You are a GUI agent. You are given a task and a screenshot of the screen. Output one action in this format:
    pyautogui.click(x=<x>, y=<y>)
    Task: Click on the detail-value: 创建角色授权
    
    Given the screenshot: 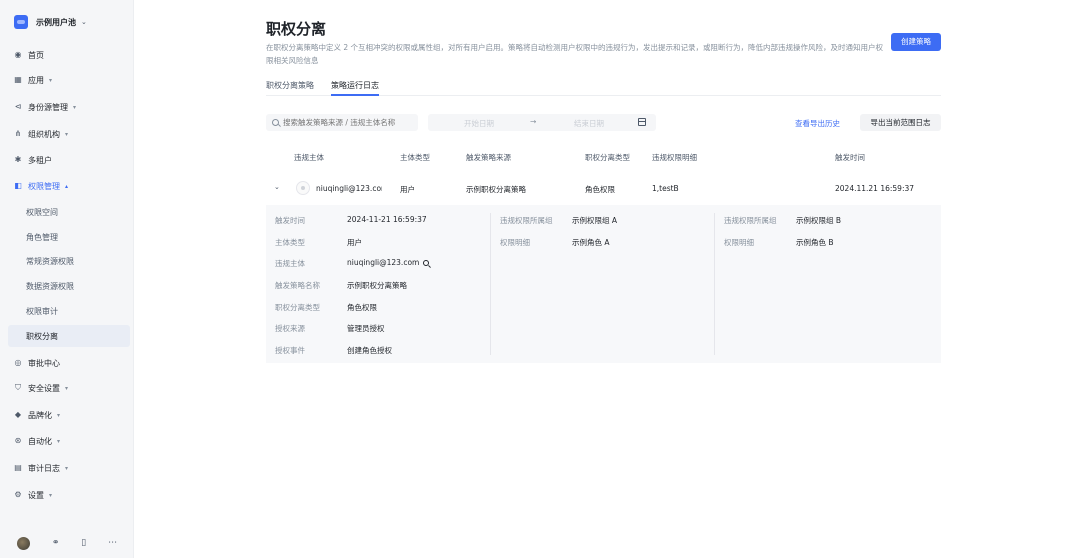 What is the action you would take?
    pyautogui.click(x=369, y=350)
    